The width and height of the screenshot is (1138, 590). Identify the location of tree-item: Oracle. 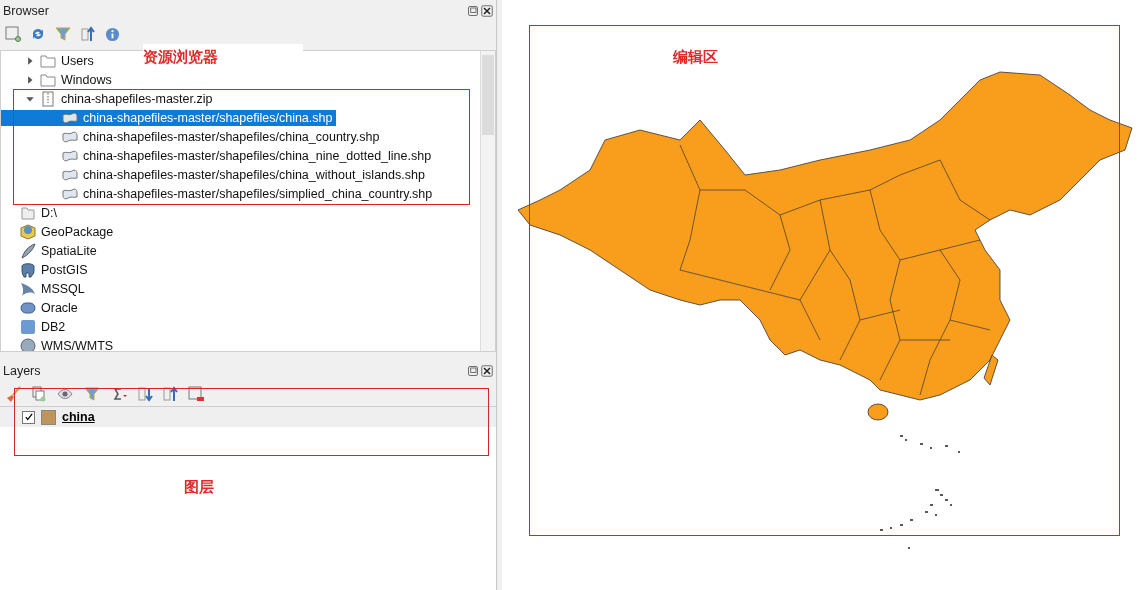
(41, 308).